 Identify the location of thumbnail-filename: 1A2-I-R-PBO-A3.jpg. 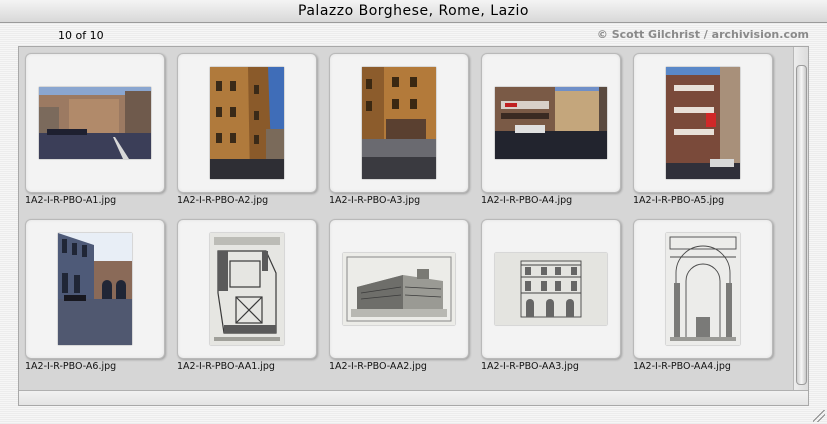
(375, 200).